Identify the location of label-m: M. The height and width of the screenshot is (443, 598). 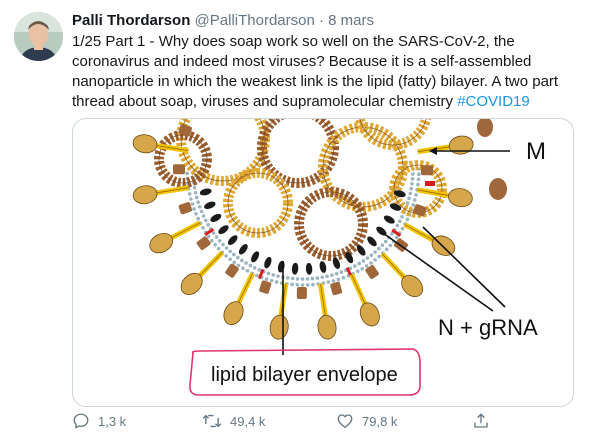
(536, 151).